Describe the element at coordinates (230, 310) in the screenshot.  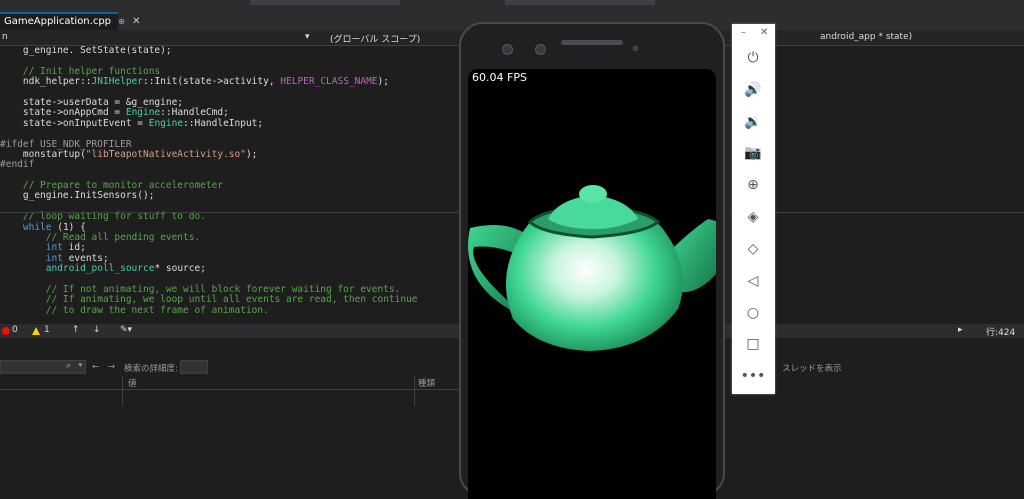
I see `code-line: // to draw the next frame of animation.` at that location.